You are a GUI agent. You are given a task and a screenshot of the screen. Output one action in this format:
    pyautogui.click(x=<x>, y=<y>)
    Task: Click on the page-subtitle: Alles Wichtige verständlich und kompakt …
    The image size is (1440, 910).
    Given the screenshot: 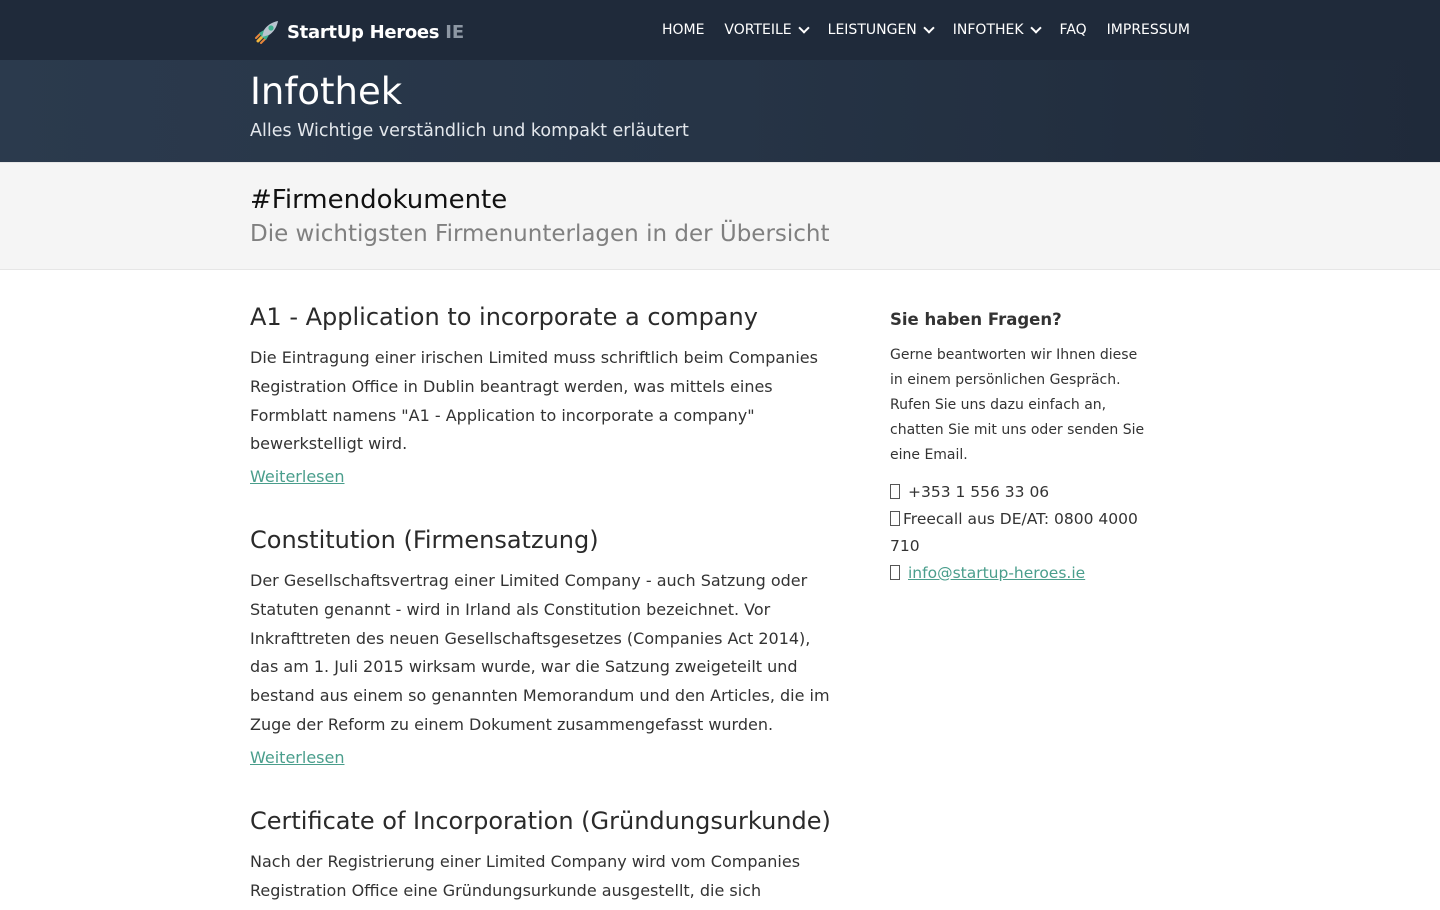 What is the action you would take?
    pyautogui.click(x=469, y=131)
    